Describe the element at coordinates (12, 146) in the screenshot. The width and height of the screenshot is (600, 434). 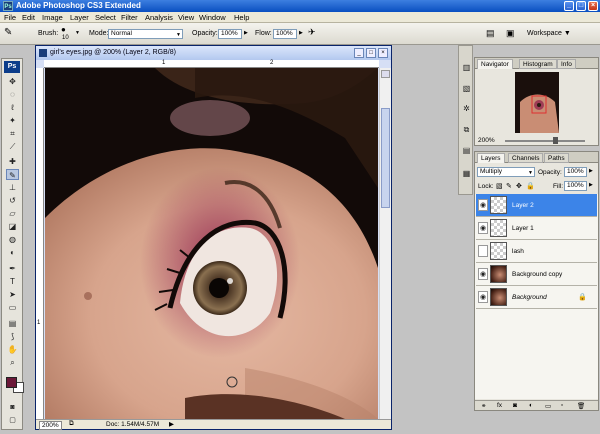
I see `slice-tool-icon: ⟋` at that location.